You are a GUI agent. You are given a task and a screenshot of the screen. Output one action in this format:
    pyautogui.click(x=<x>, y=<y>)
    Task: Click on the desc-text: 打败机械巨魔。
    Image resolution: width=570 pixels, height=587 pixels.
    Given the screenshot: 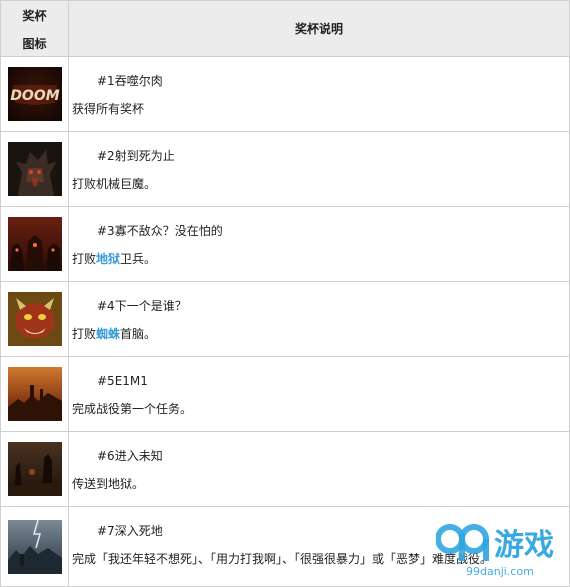 What is the action you would take?
    pyautogui.click(x=114, y=184)
    